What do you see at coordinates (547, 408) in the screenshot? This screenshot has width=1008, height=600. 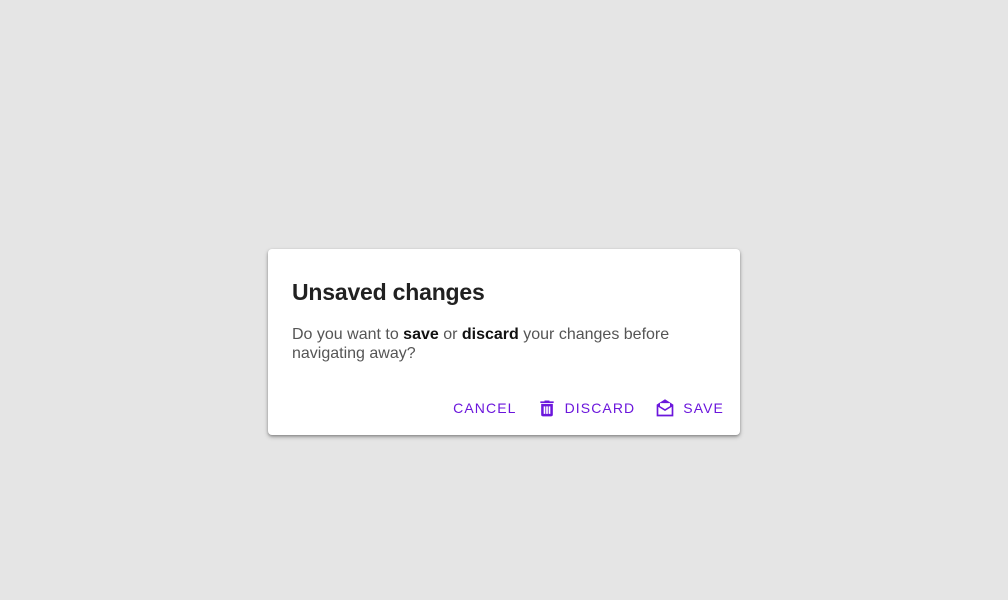 I see `trash-icon` at bounding box center [547, 408].